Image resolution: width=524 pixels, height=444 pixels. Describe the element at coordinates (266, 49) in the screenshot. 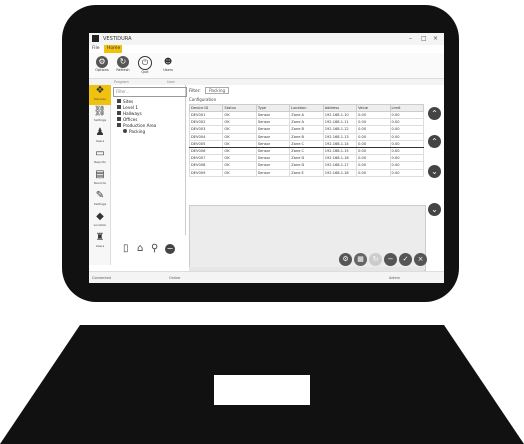

I see `menu-bar: File Home` at that location.